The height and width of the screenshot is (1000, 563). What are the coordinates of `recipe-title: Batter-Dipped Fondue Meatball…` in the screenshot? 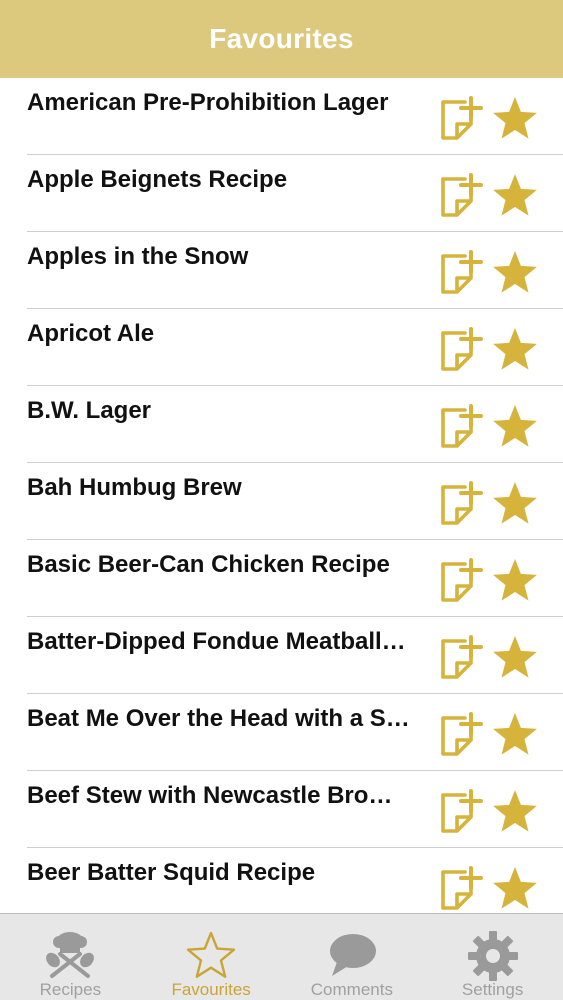 It's located at (216, 641).